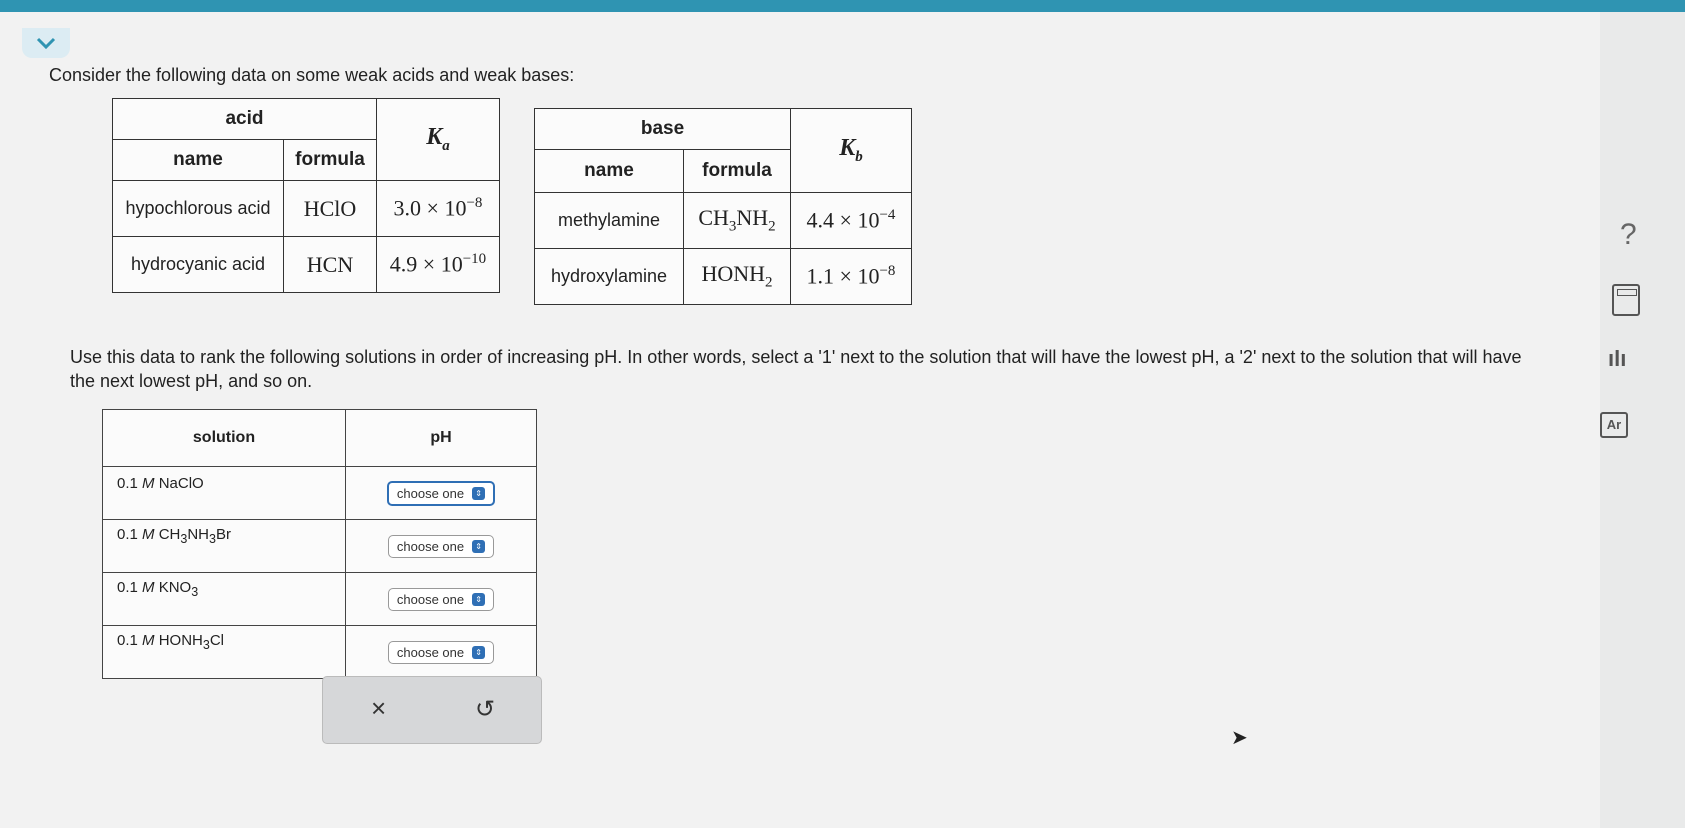  I want to click on table-row: 0.1 M NaClO choose one ⇕, so click(319, 493).